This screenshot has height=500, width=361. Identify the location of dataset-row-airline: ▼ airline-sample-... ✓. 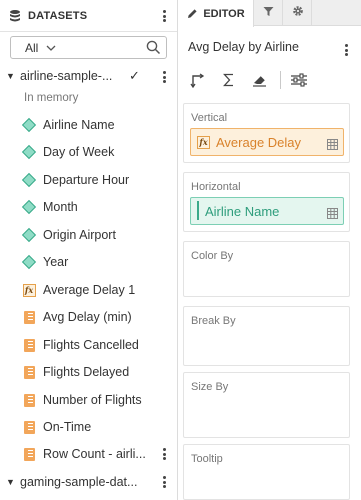
(89, 76).